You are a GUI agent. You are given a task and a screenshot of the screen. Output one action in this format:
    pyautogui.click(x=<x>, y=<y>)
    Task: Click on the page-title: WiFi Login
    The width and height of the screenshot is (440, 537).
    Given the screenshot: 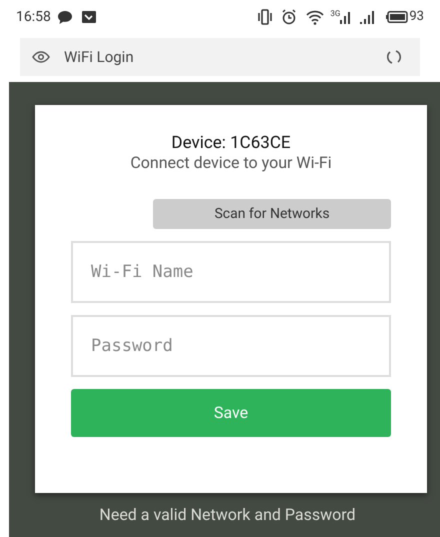 What is the action you would take?
    pyautogui.click(x=99, y=57)
    